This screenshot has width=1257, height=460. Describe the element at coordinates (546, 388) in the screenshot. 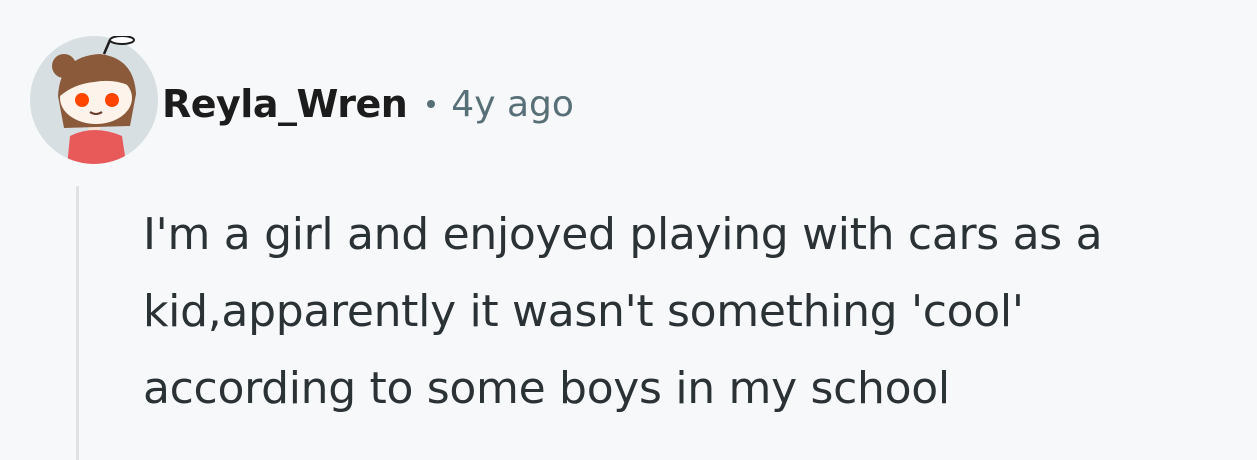

I see `comment-text-line: according to some boys in my school` at that location.